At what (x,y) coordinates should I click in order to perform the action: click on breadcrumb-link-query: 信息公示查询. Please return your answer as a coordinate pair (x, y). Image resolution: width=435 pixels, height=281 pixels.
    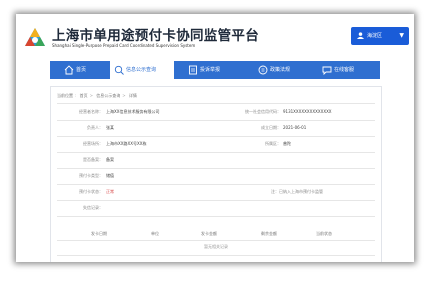
    Looking at the image, I should click on (108, 95).